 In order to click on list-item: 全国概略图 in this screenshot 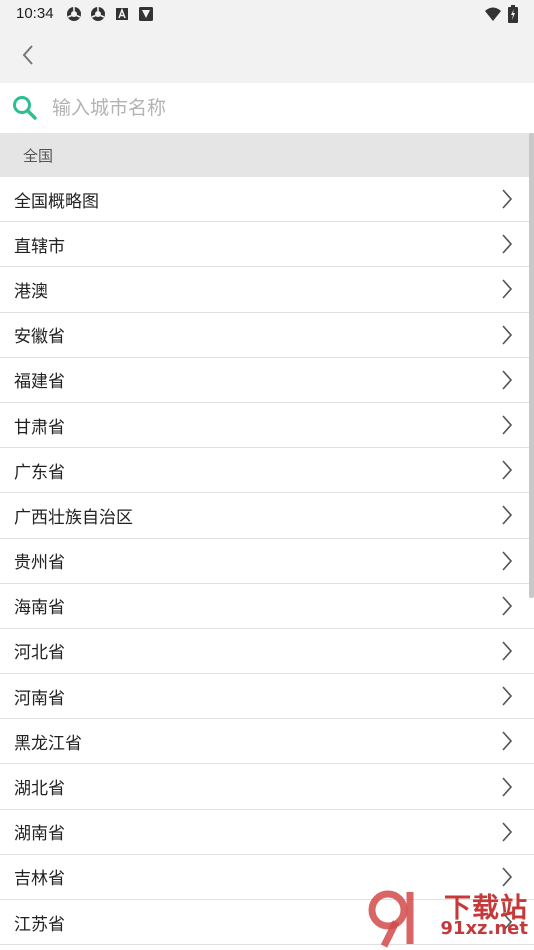, I will do `click(267, 200)`.